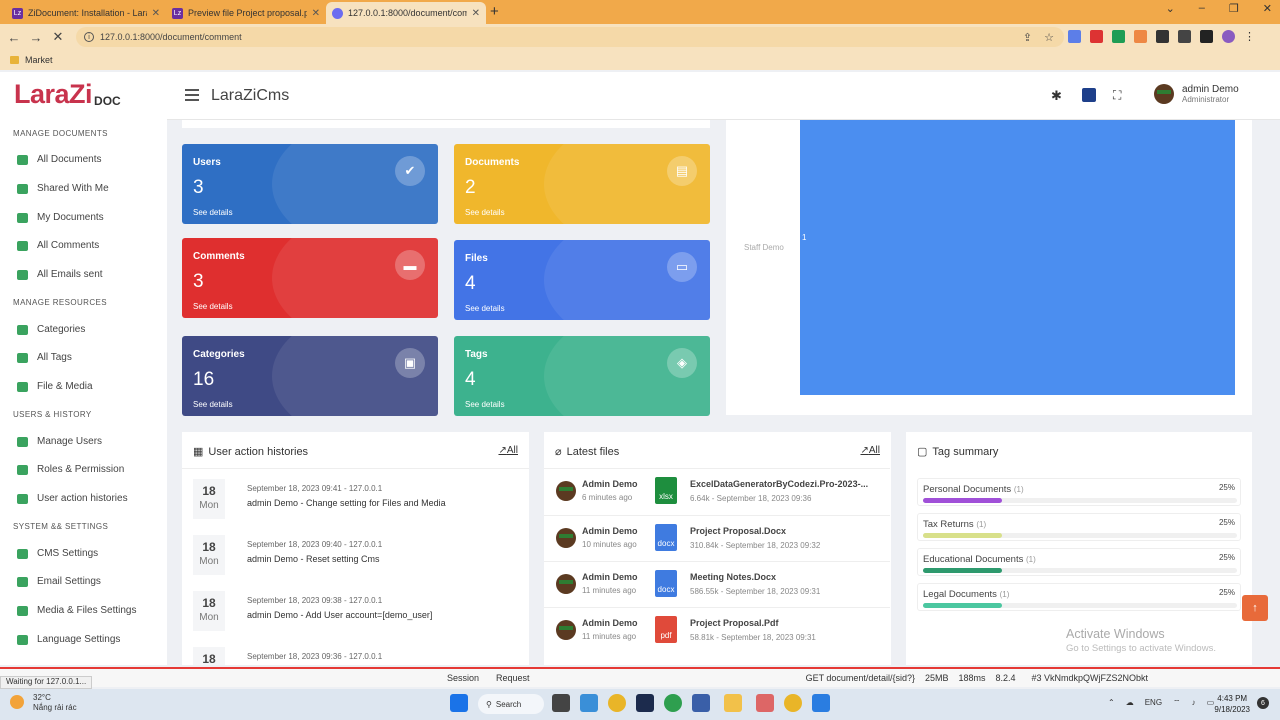 The height and width of the screenshot is (720, 1280). Describe the element at coordinates (1120, 95) in the screenshot. I see `fullscreen-icon: ⛶` at that location.